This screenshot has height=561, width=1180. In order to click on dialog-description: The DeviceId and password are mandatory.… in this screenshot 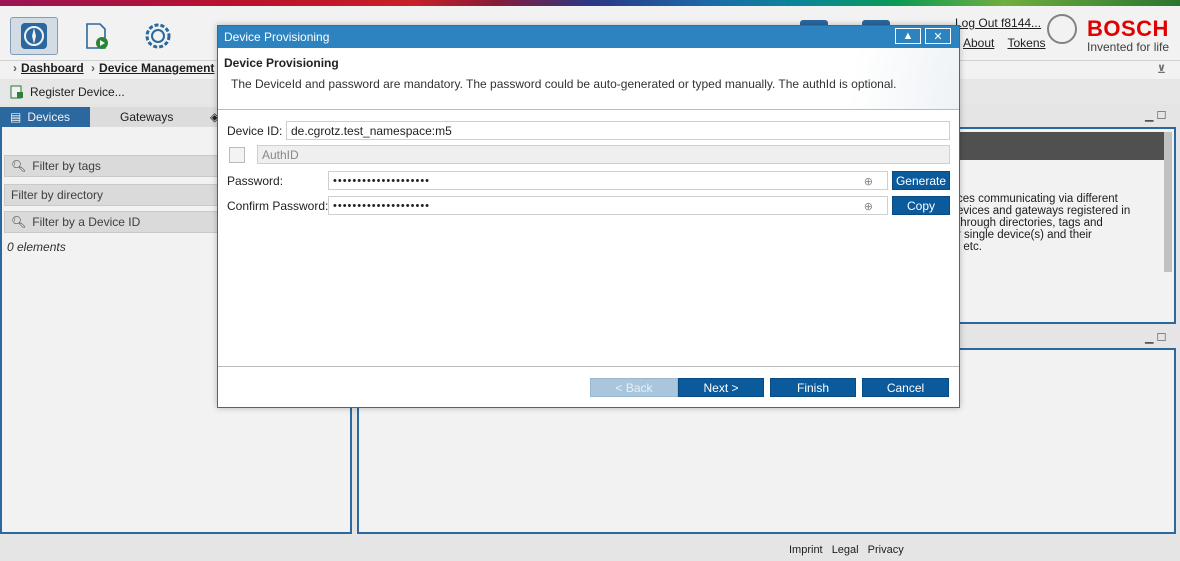, I will do `click(564, 84)`.